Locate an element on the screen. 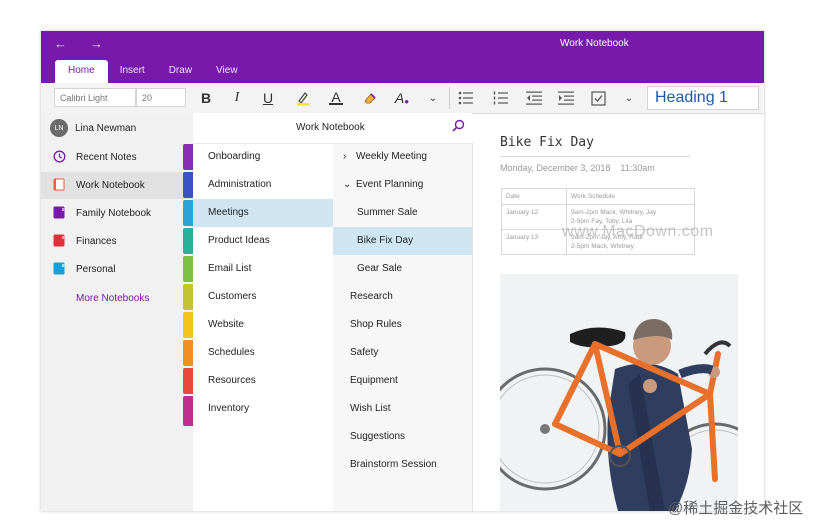 The height and width of the screenshot is (523, 825). section-item-schedules: Schedules is located at coordinates (263, 353).